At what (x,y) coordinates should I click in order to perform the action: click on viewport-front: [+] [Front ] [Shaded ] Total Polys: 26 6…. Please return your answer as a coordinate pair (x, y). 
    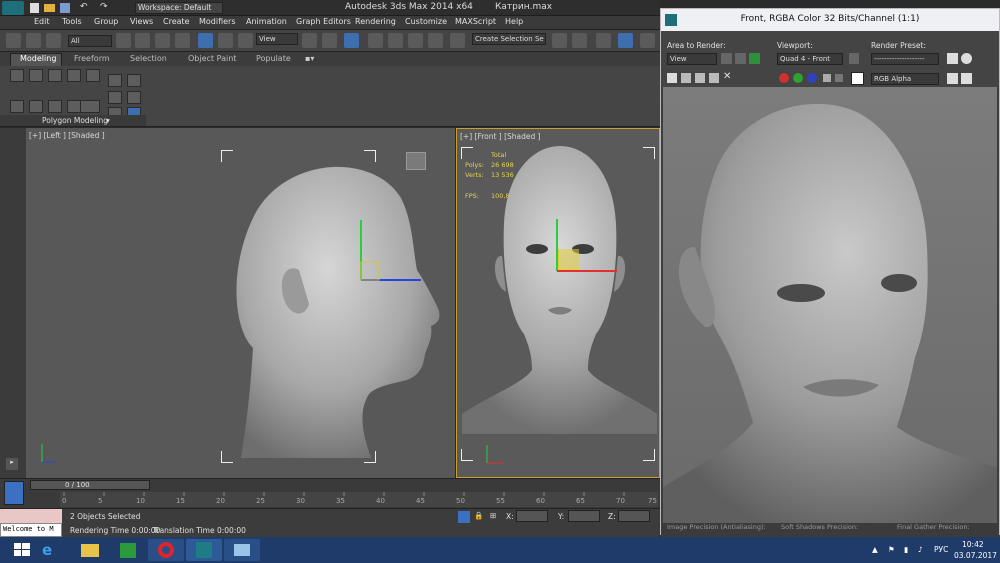
    Looking at the image, I should click on (558, 303).